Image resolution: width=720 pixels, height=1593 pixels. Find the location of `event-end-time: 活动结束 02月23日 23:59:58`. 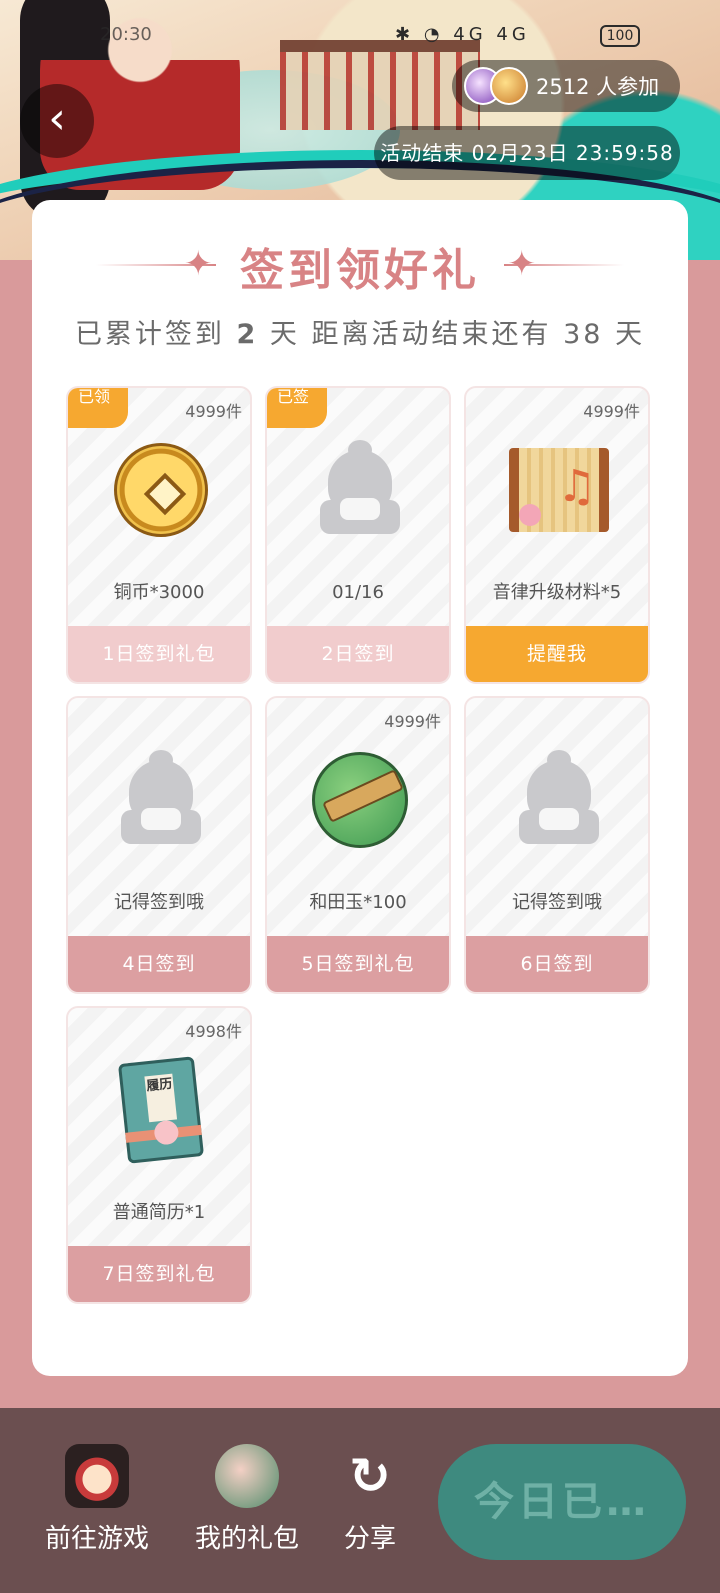

event-end-time: 活动结束 02月23日 23:59:58 is located at coordinates (527, 153).